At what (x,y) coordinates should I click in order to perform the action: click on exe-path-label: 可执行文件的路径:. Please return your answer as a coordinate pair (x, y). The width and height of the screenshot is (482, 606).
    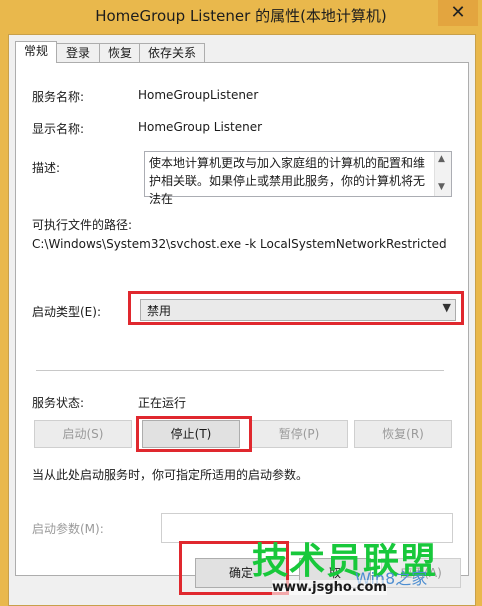
    Looking at the image, I should click on (82, 225).